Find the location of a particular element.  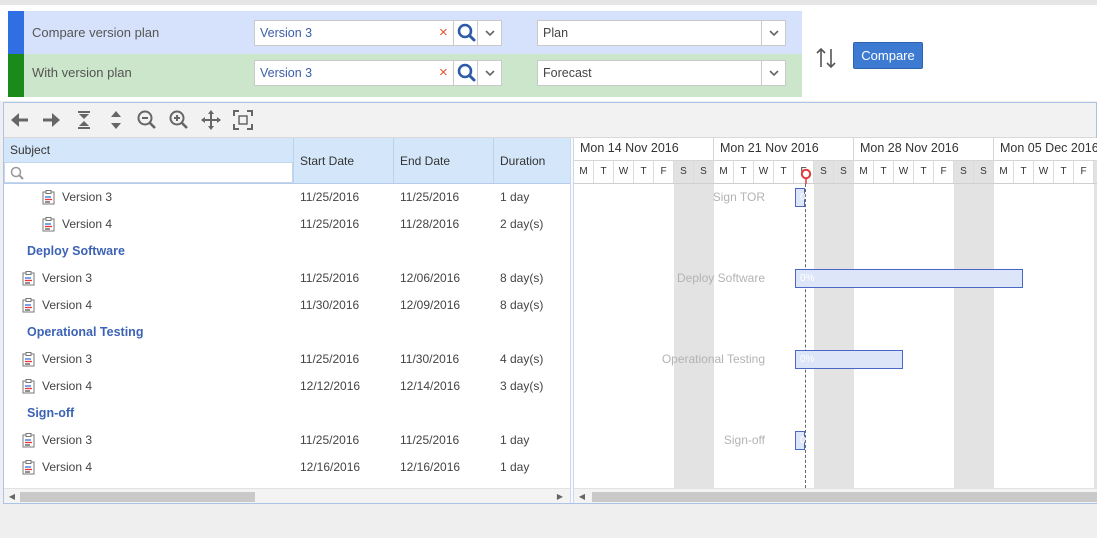

week-label: Mon 28 Nov 2016 is located at coordinates (924, 149).